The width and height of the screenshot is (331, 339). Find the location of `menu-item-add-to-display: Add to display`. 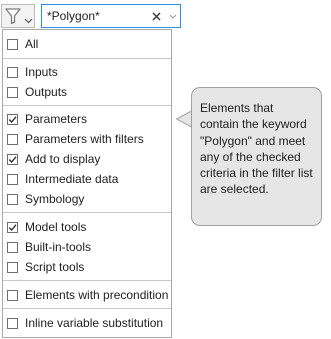

menu-item-add-to-display: Add to display is located at coordinates (87, 159).